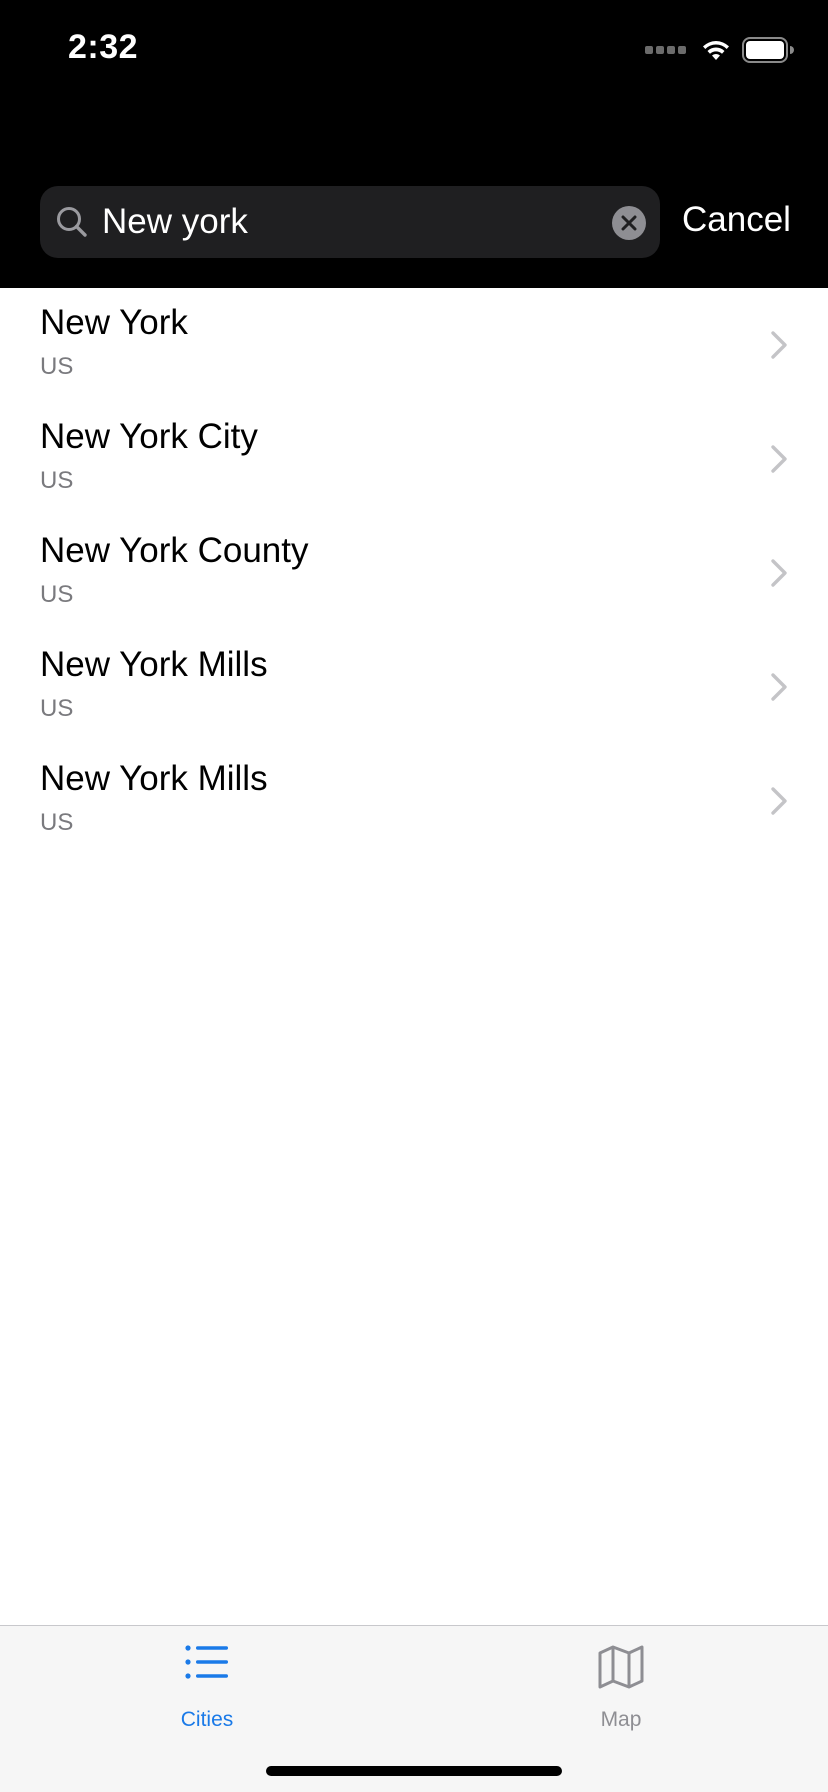  What do you see at coordinates (716, 50) in the screenshot?
I see `wifi-icon` at bounding box center [716, 50].